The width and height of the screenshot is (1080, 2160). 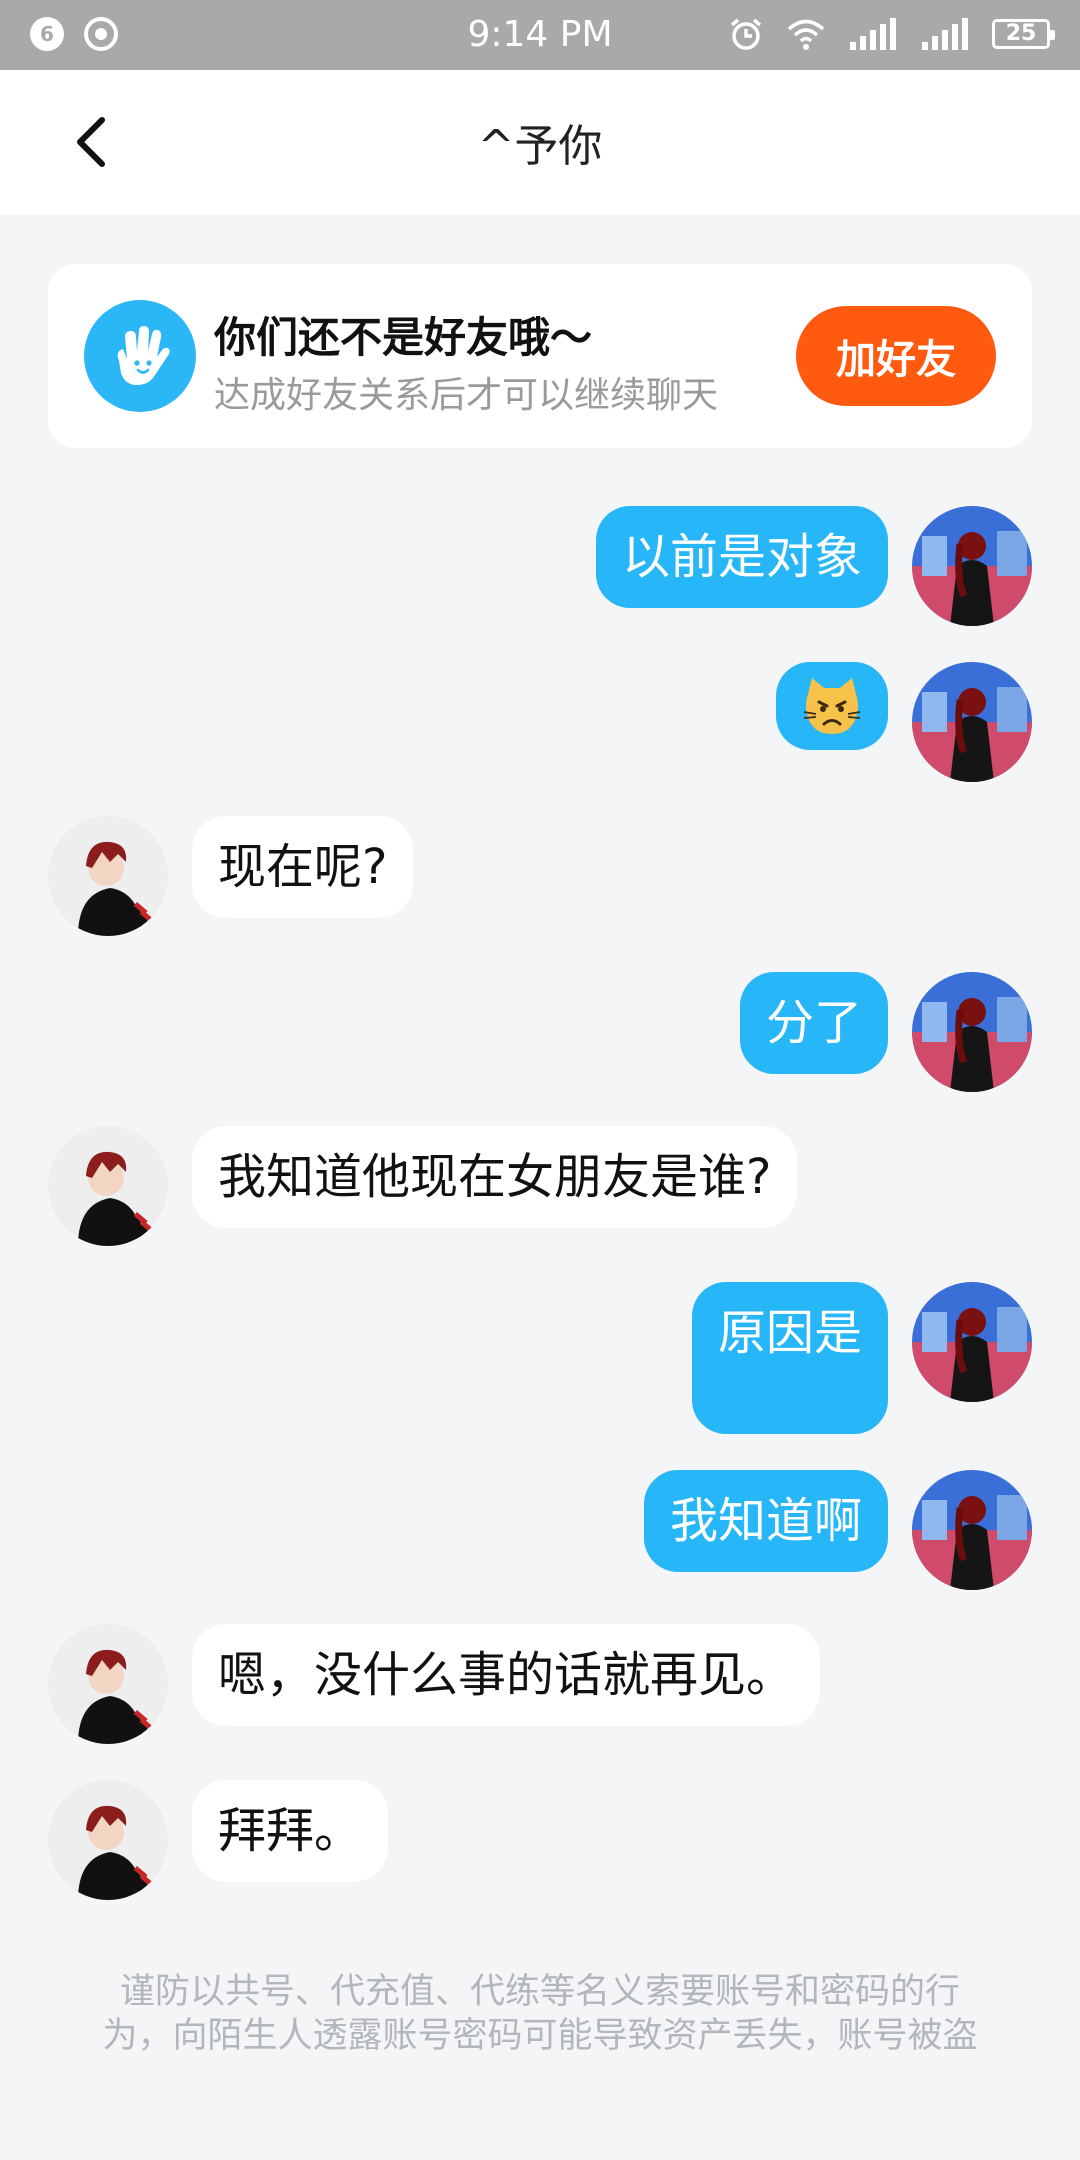 I want to click on message-bubble-outgoing: 我知道啊, so click(x=765, y=1521).